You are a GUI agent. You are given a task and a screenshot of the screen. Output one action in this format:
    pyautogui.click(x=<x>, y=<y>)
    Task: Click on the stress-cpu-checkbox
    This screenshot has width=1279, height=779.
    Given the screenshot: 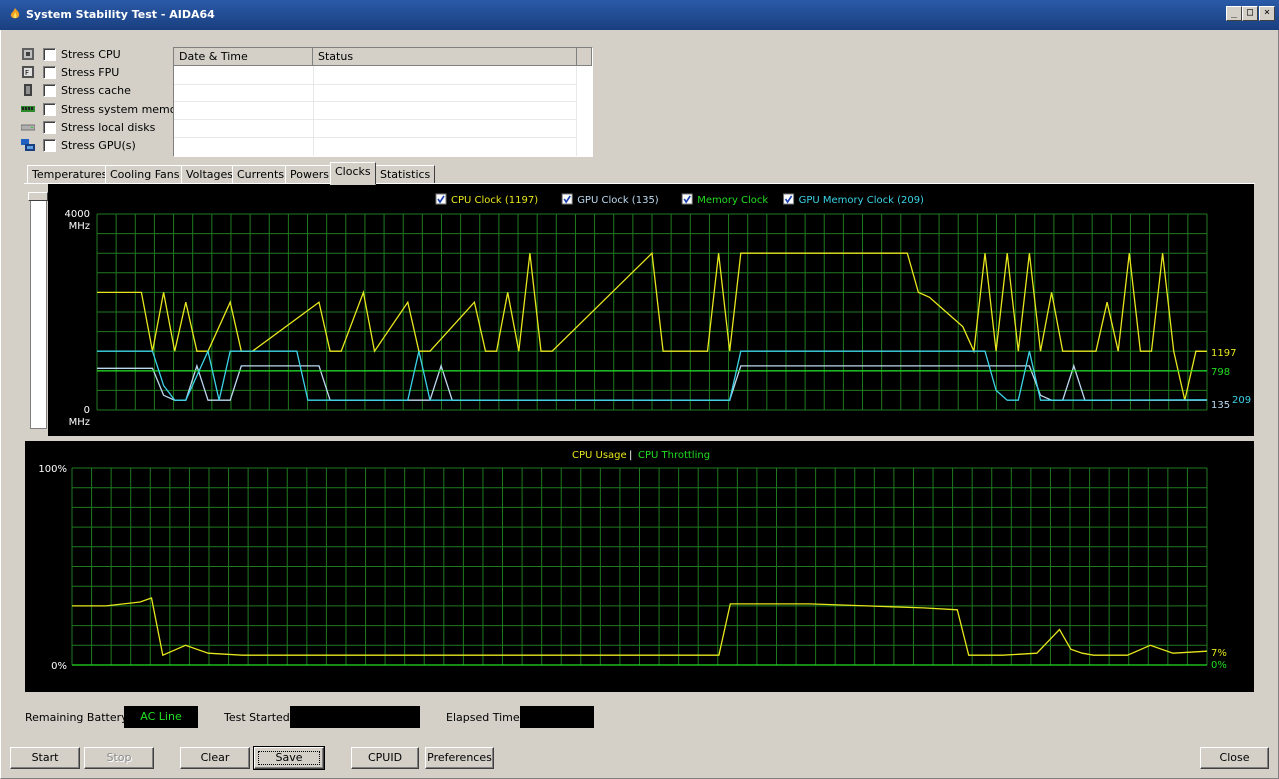 What is the action you would take?
    pyautogui.click(x=49, y=54)
    